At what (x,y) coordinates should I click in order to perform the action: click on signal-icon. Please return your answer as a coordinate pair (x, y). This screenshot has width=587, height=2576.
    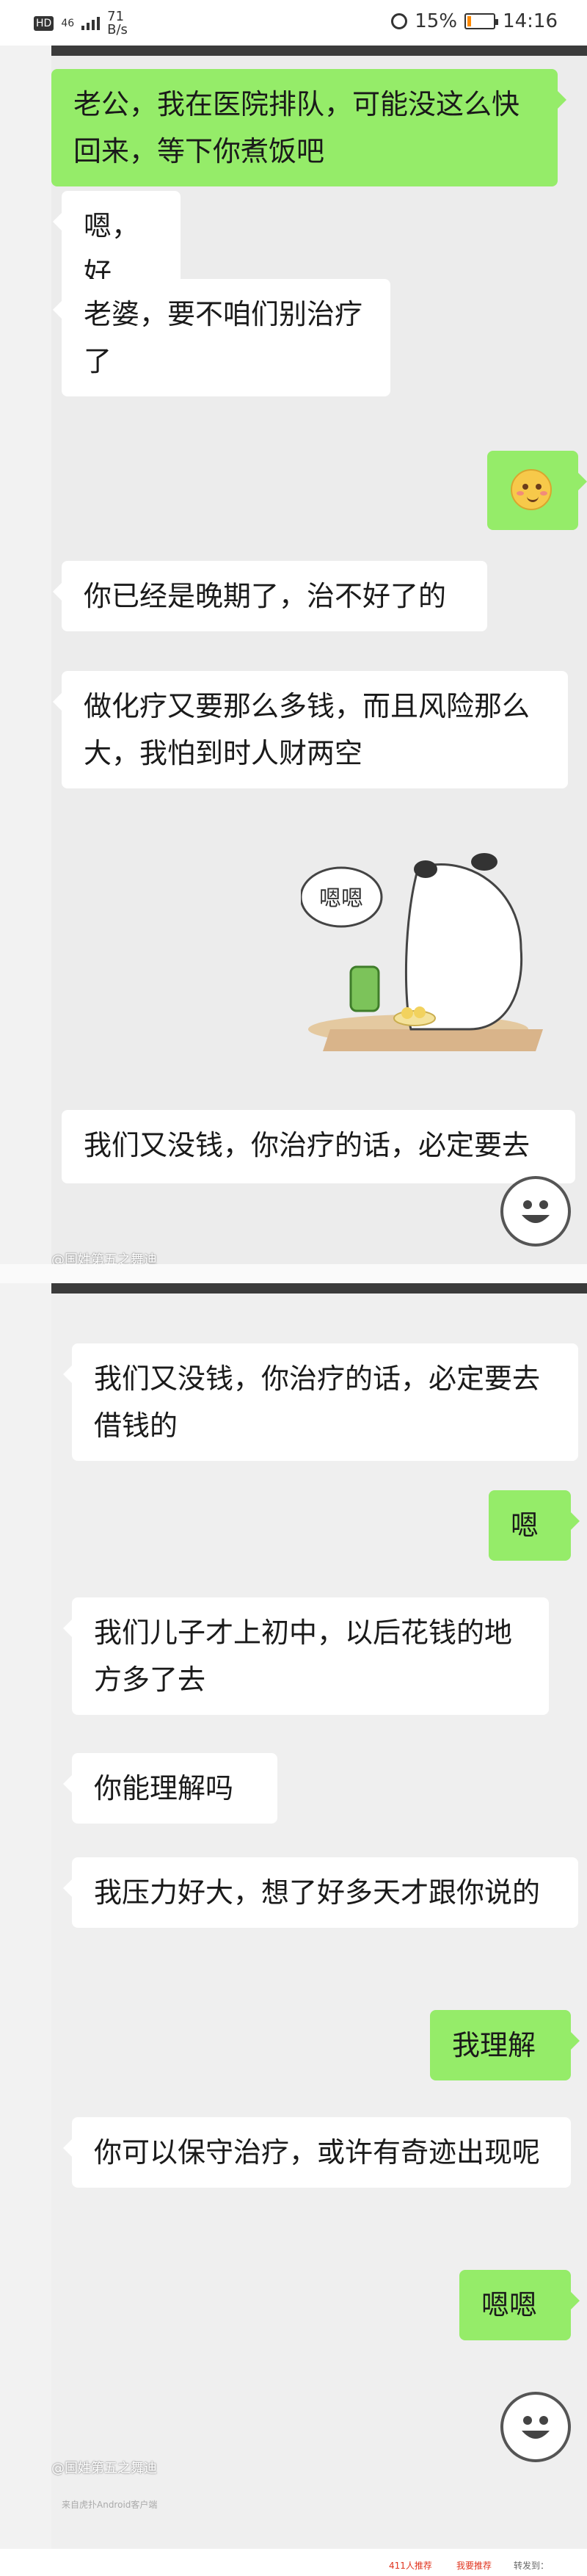
    Looking at the image, I should click on (91, 24).